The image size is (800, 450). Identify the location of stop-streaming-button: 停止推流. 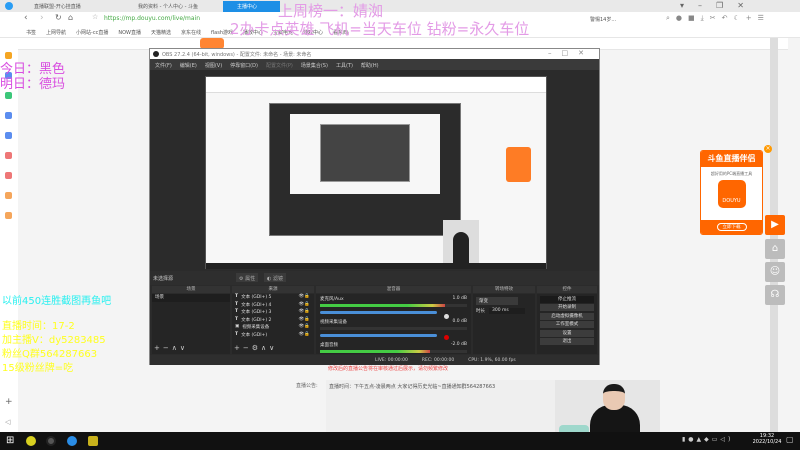
(567, 299).